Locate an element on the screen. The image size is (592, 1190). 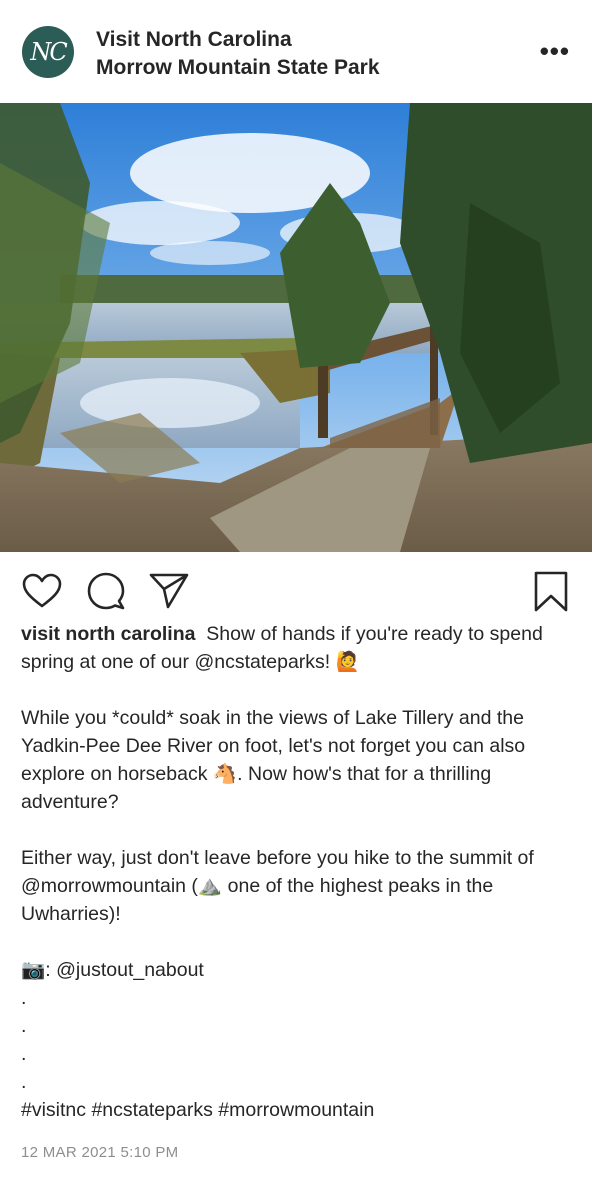
paper-plane-icon is located at coordinates (169, 591).